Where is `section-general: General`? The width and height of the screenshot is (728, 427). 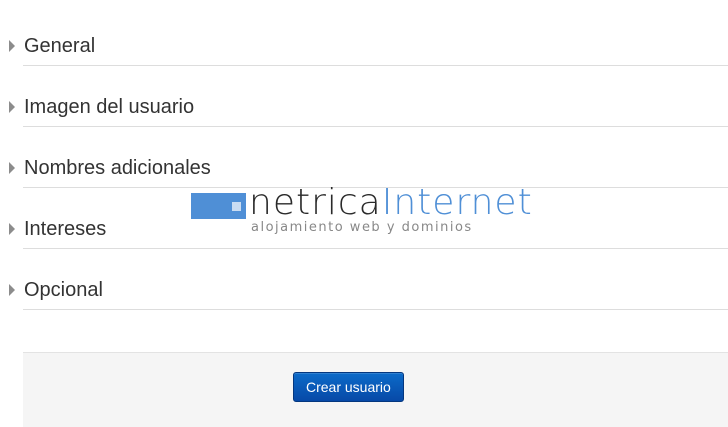
section-general: General is located at coordinates (364, 58).